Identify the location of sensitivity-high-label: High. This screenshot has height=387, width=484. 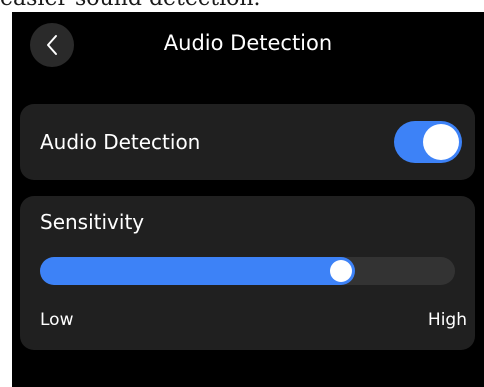
(447, 320).